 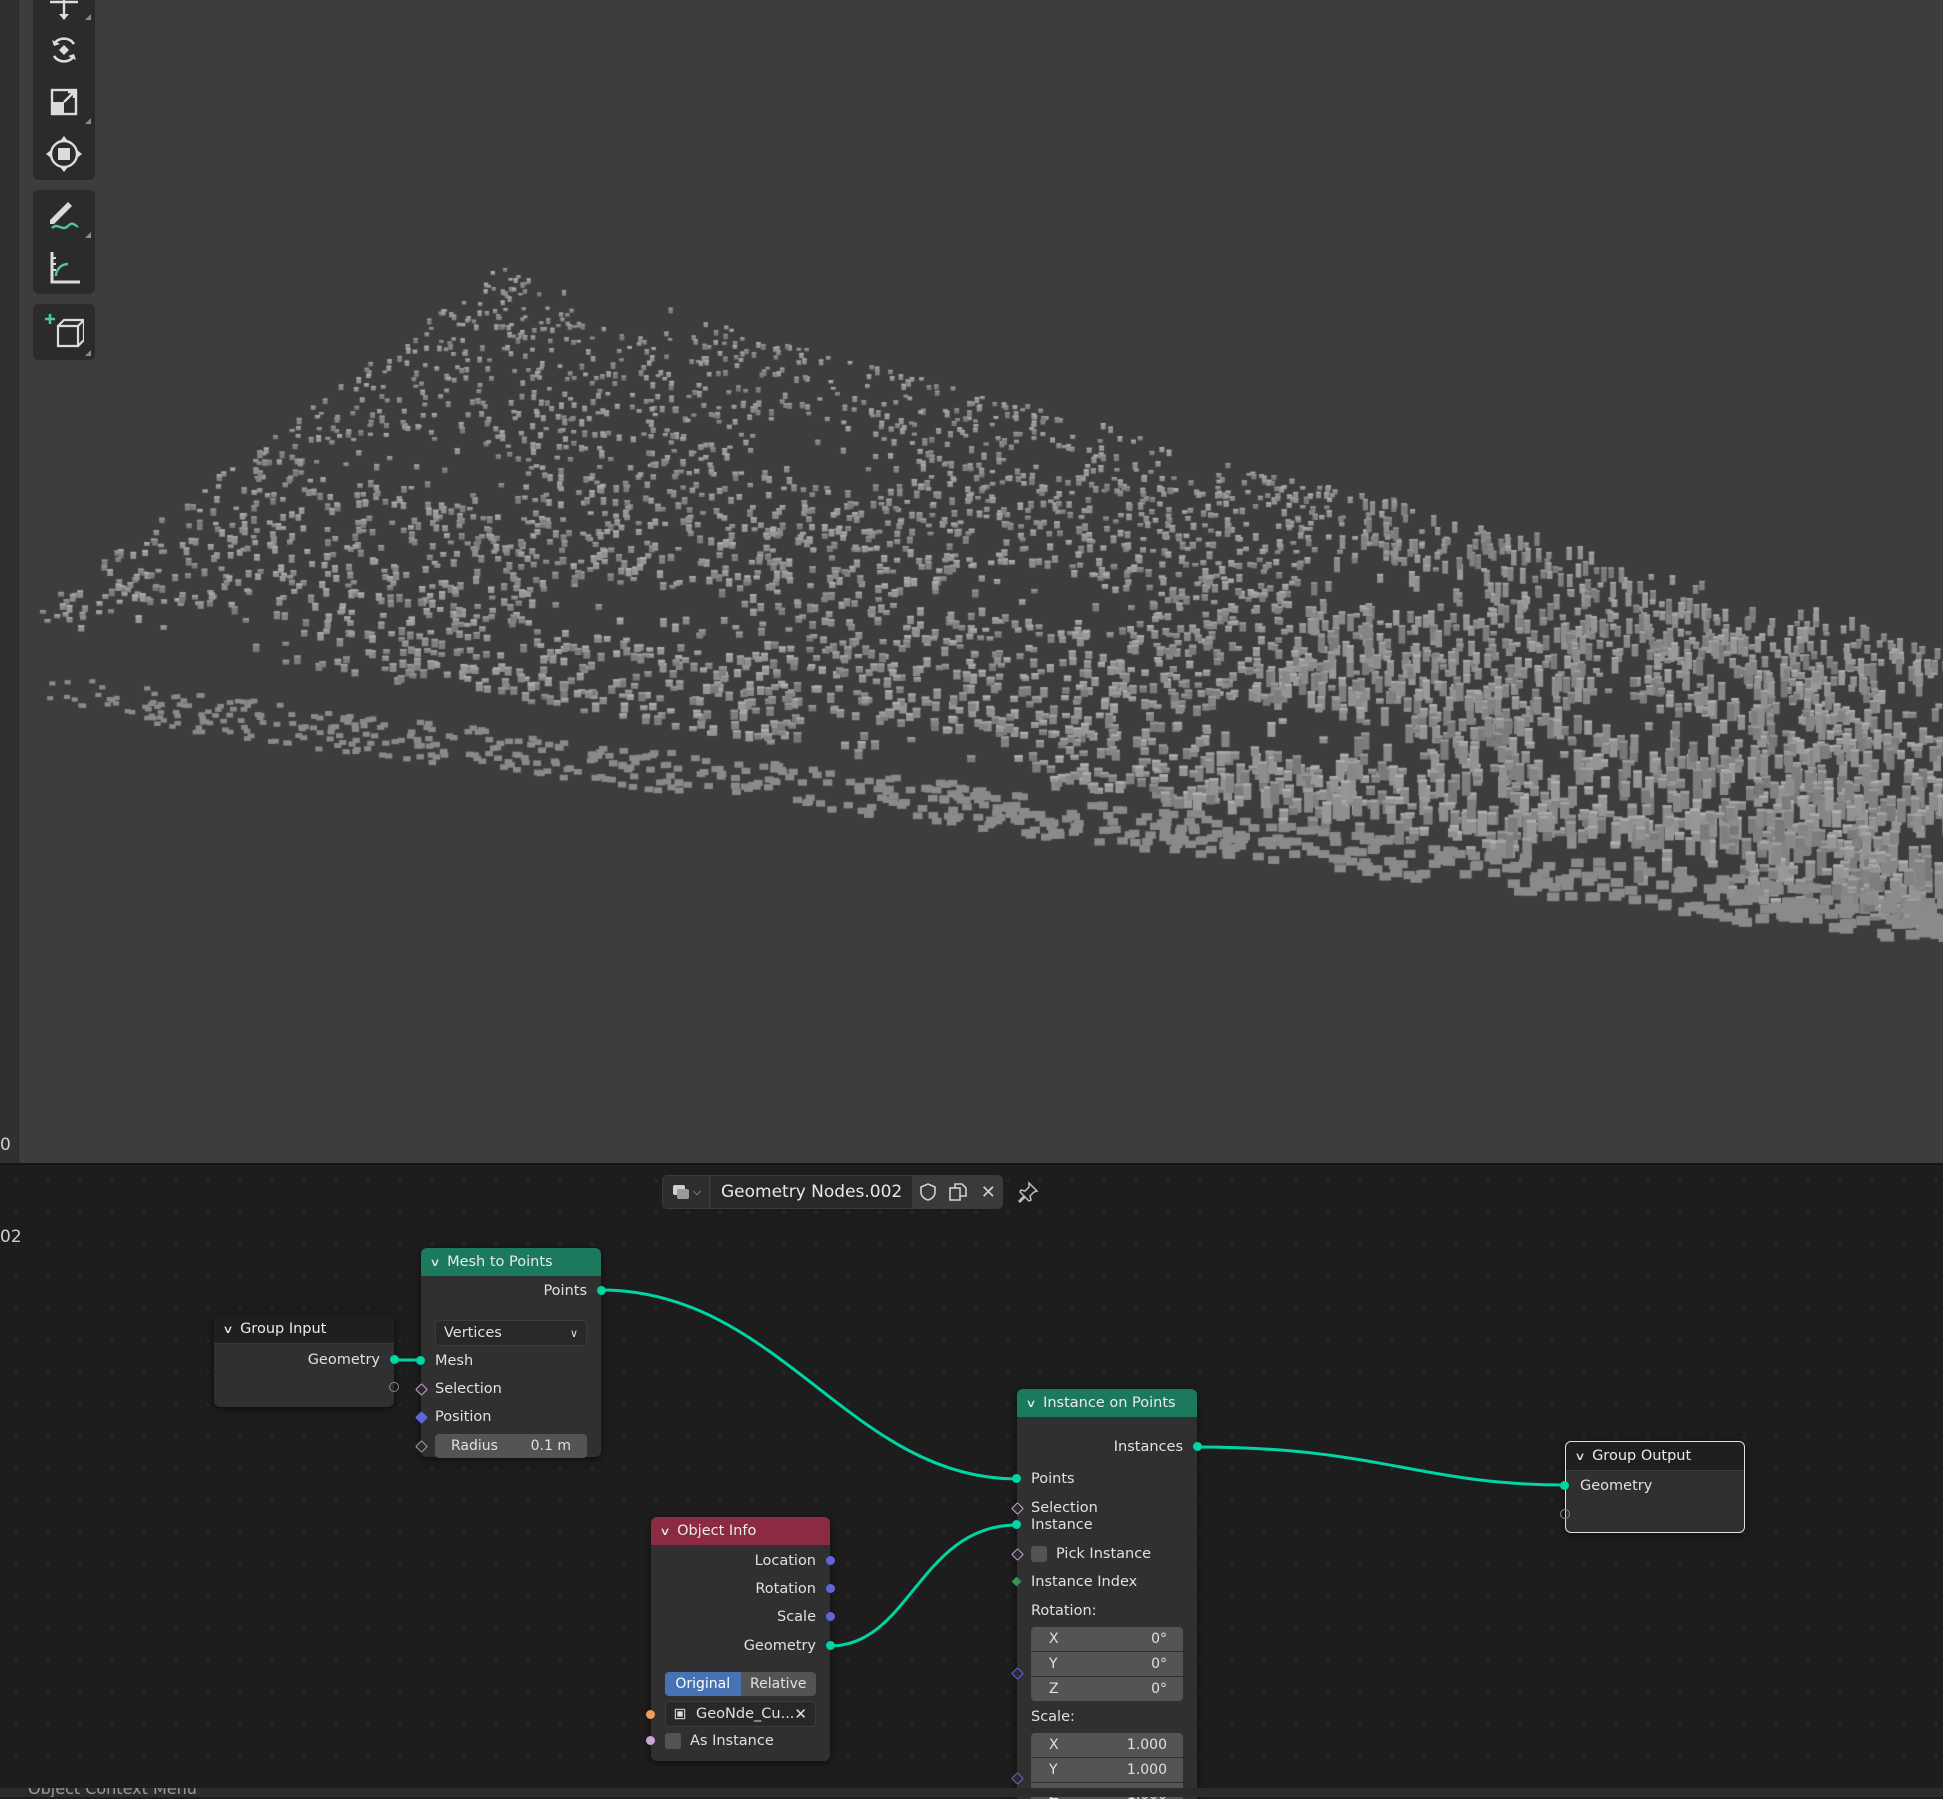 I want to click on close-icon: ✕, so click(x=988, y=1192).